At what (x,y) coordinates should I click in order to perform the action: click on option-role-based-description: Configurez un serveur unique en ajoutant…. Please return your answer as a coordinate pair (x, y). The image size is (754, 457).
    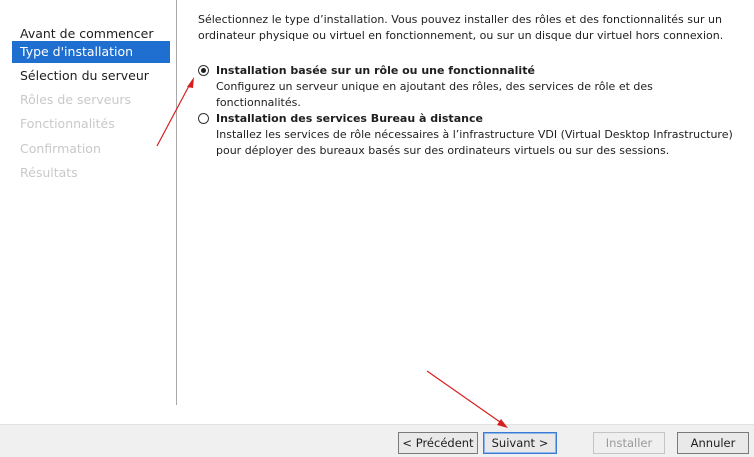
    Looking at the image, I should click on (434, 94).